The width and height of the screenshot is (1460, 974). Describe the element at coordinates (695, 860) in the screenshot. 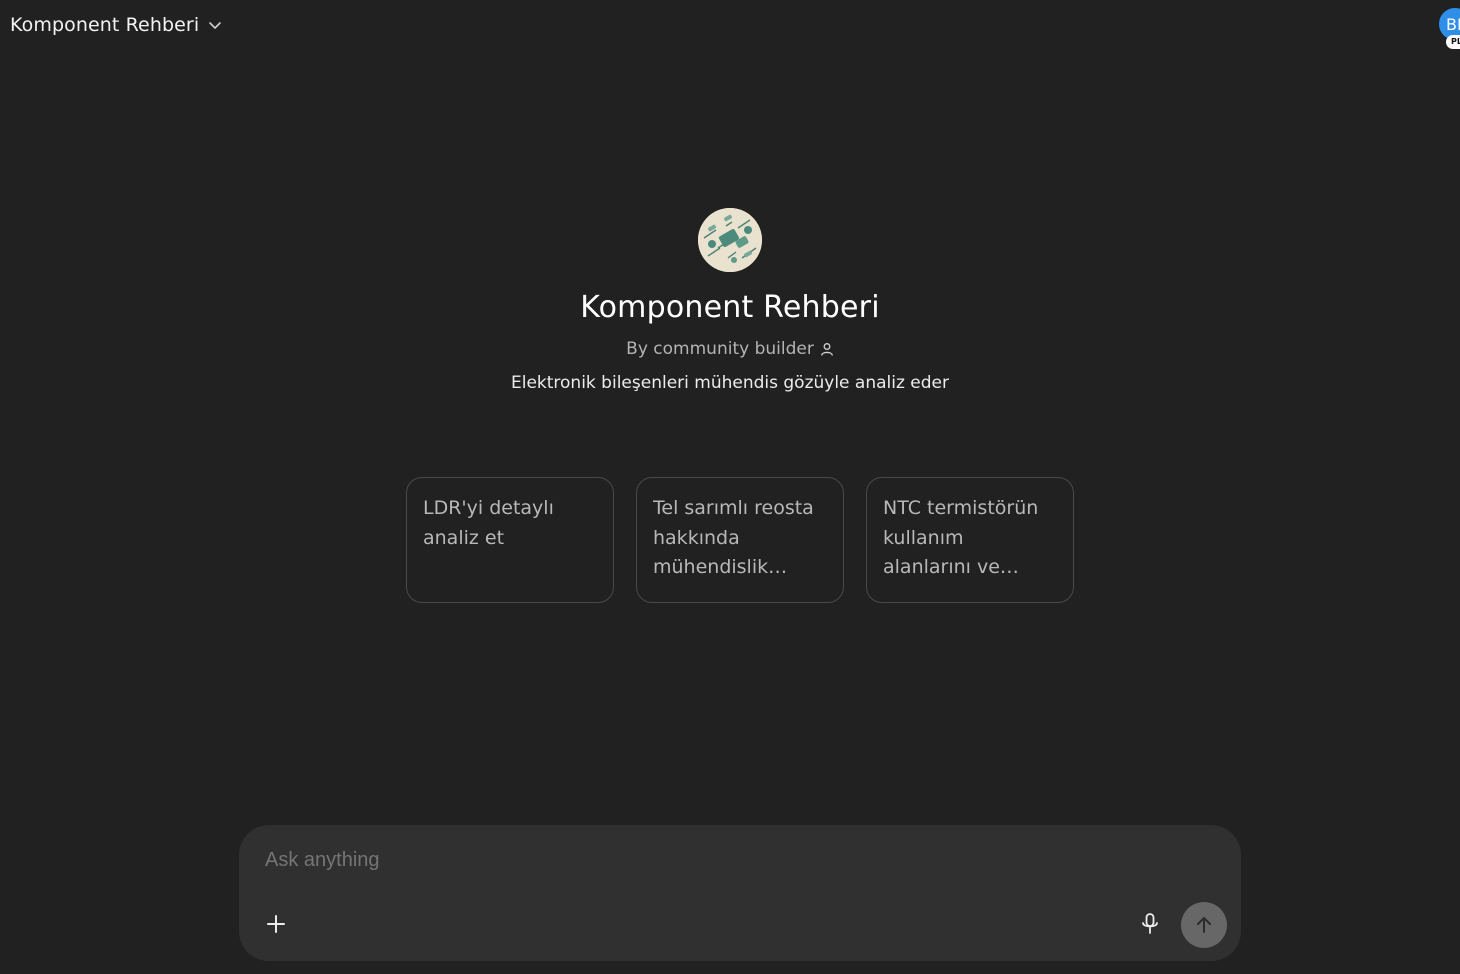

I see `prompt-input` at that location.